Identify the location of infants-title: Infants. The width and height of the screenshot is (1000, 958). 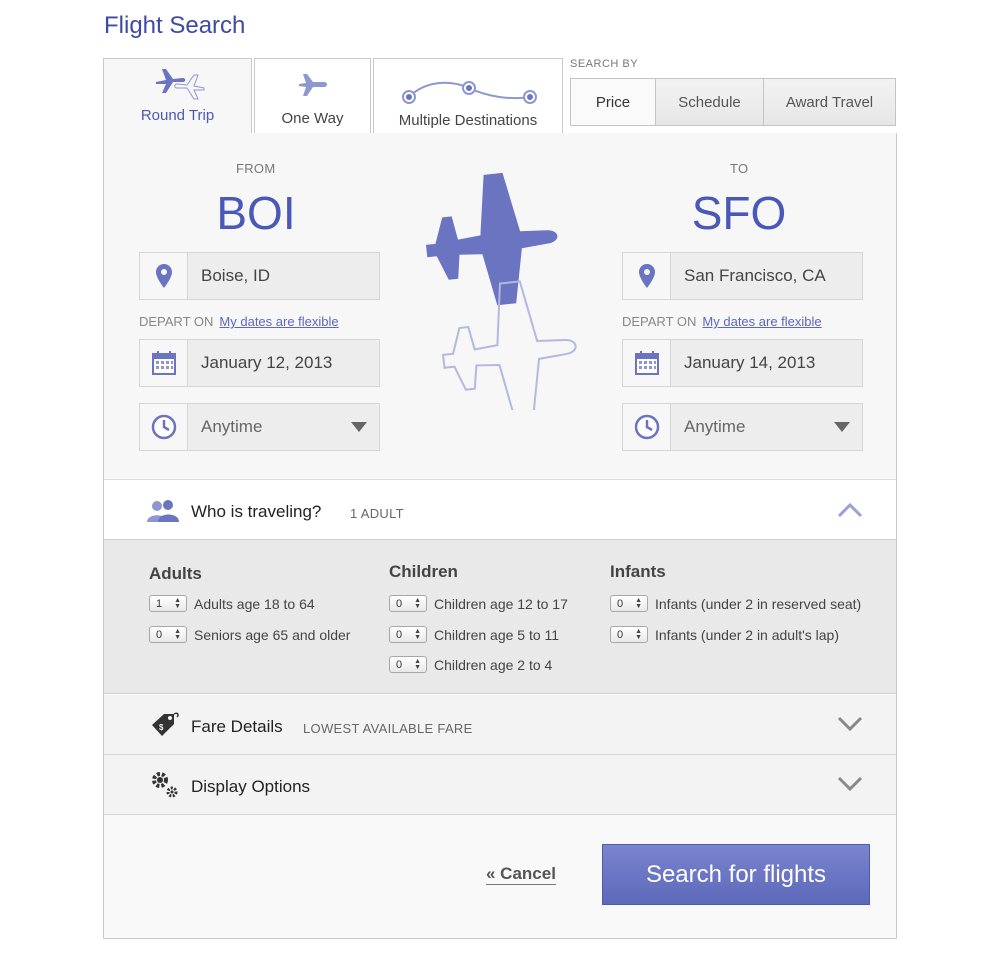
(638, 571).